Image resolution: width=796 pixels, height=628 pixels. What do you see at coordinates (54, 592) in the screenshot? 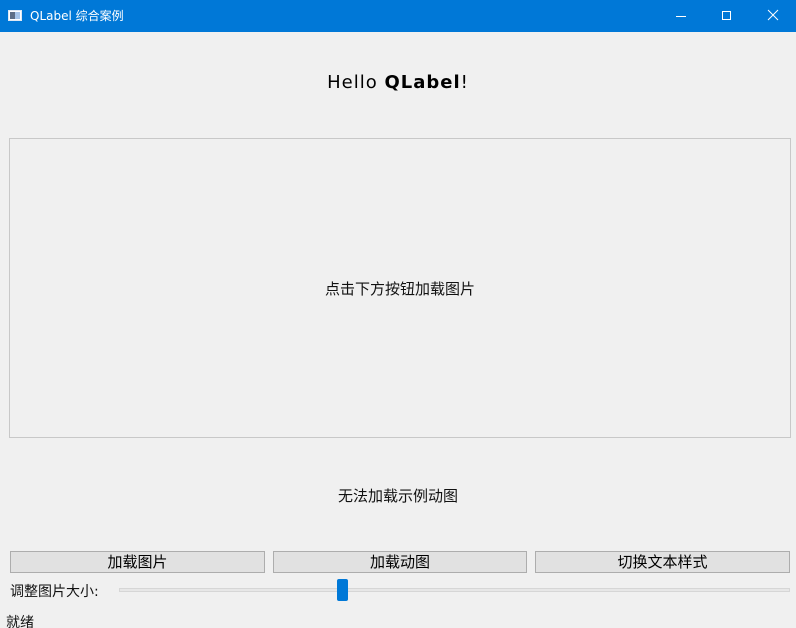
I see `image-size-slider-label: 调整图片大小:` at bounding box center [54, 592].